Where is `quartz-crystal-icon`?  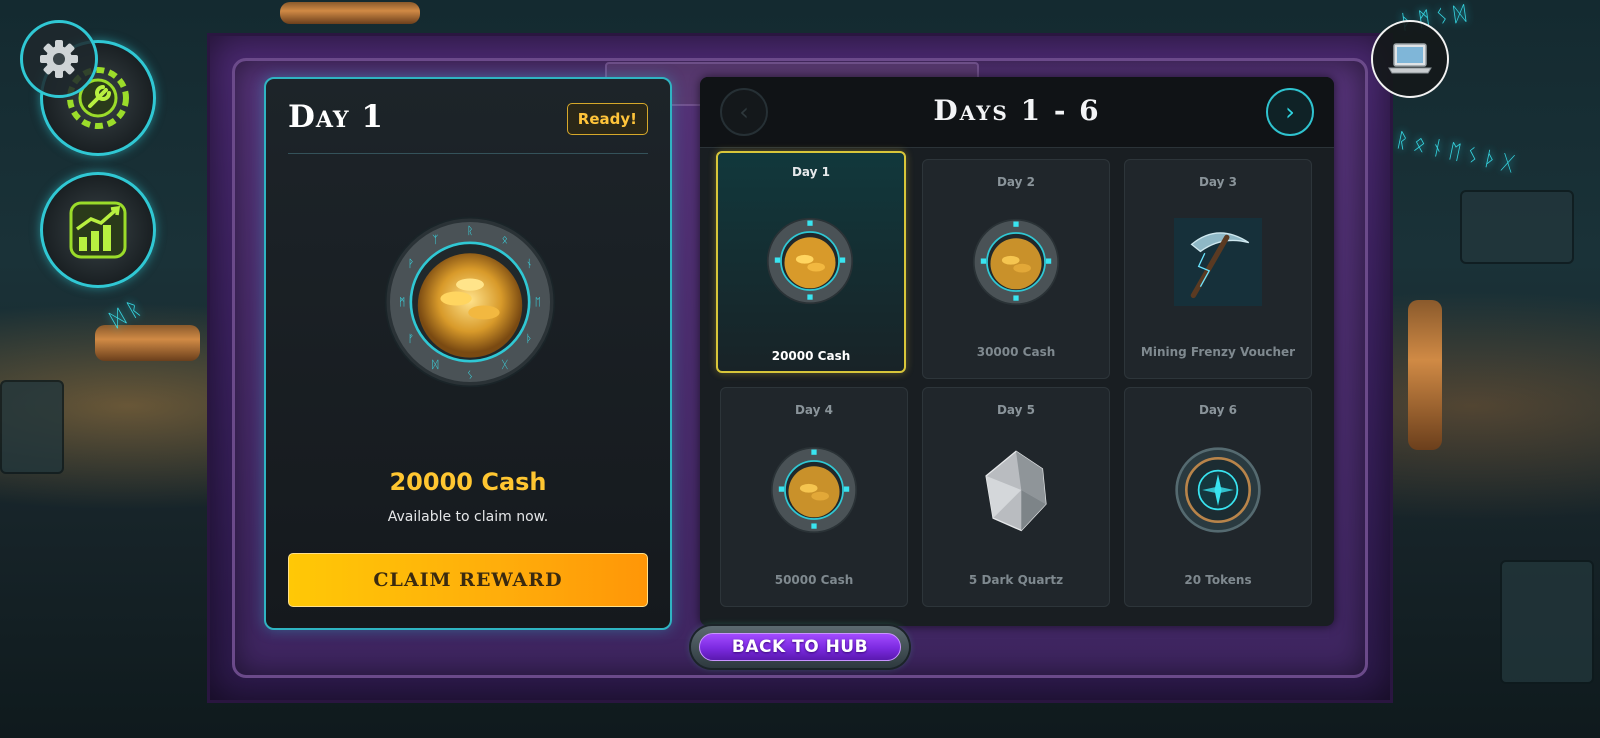 quartz-crystal-icon is located at coordinates (1016, 491).